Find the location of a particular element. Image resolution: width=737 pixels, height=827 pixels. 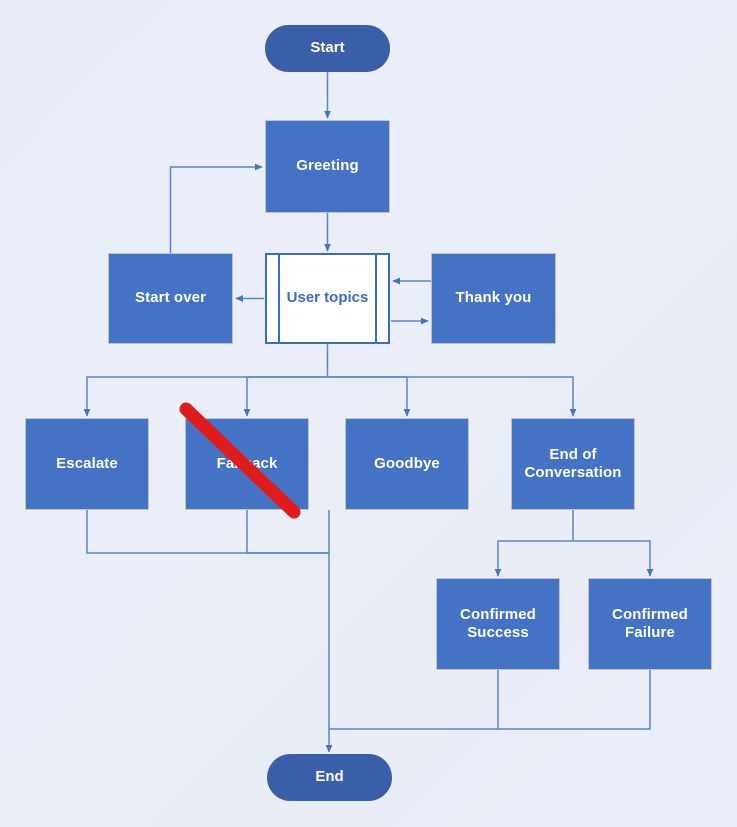

node-end-of-conversation: End of Conversation is located at coordinates (573, 464).